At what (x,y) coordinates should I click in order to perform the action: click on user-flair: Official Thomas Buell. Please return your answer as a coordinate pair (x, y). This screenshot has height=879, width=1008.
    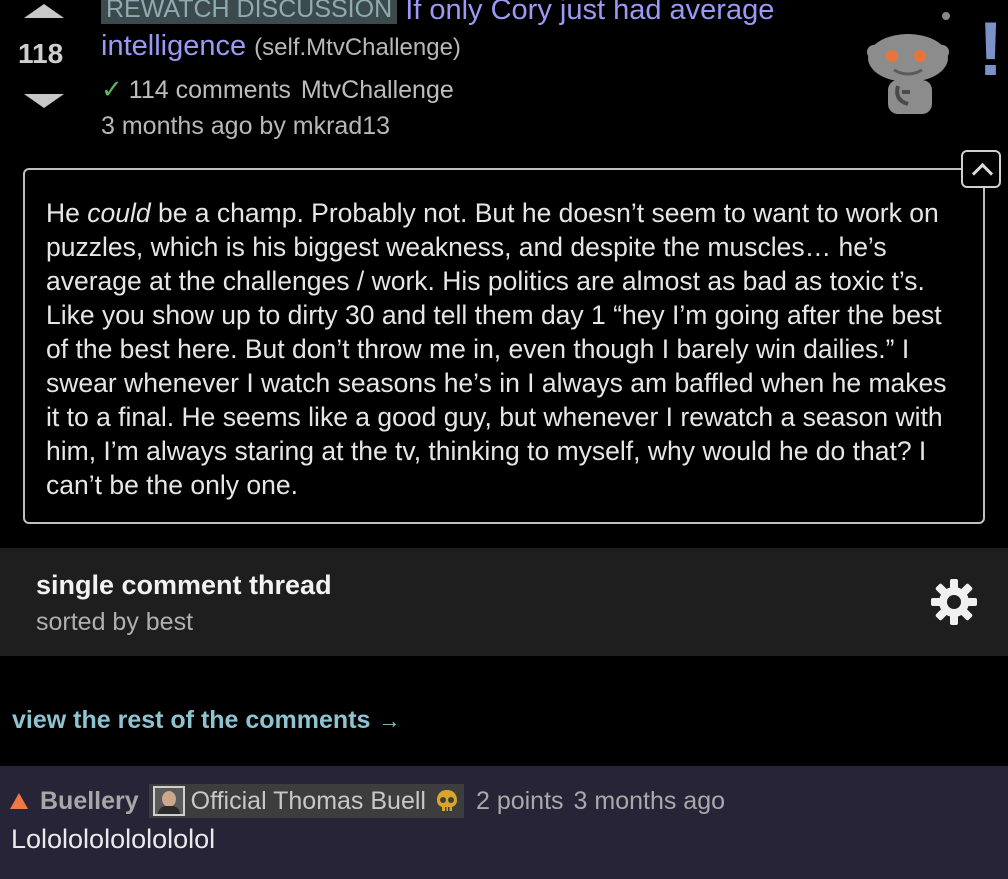
    Looking at the image, I should click on (306, 801).